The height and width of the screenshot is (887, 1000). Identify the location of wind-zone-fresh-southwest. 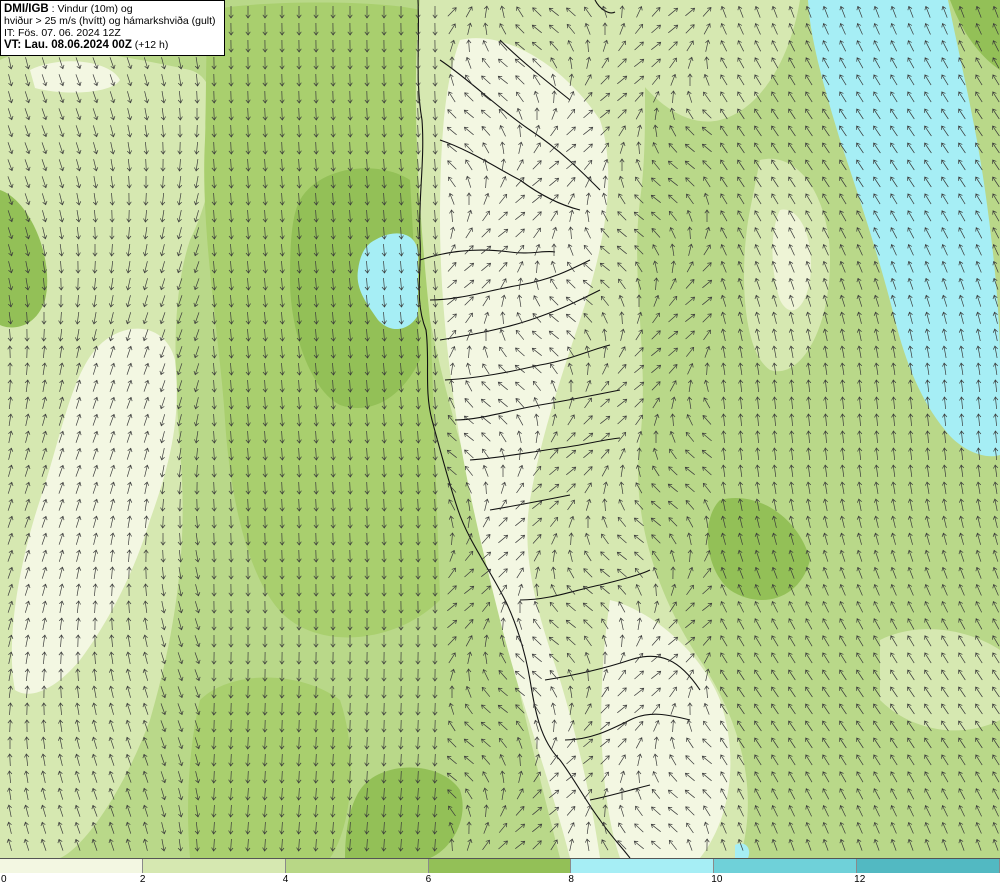
(269, 767).